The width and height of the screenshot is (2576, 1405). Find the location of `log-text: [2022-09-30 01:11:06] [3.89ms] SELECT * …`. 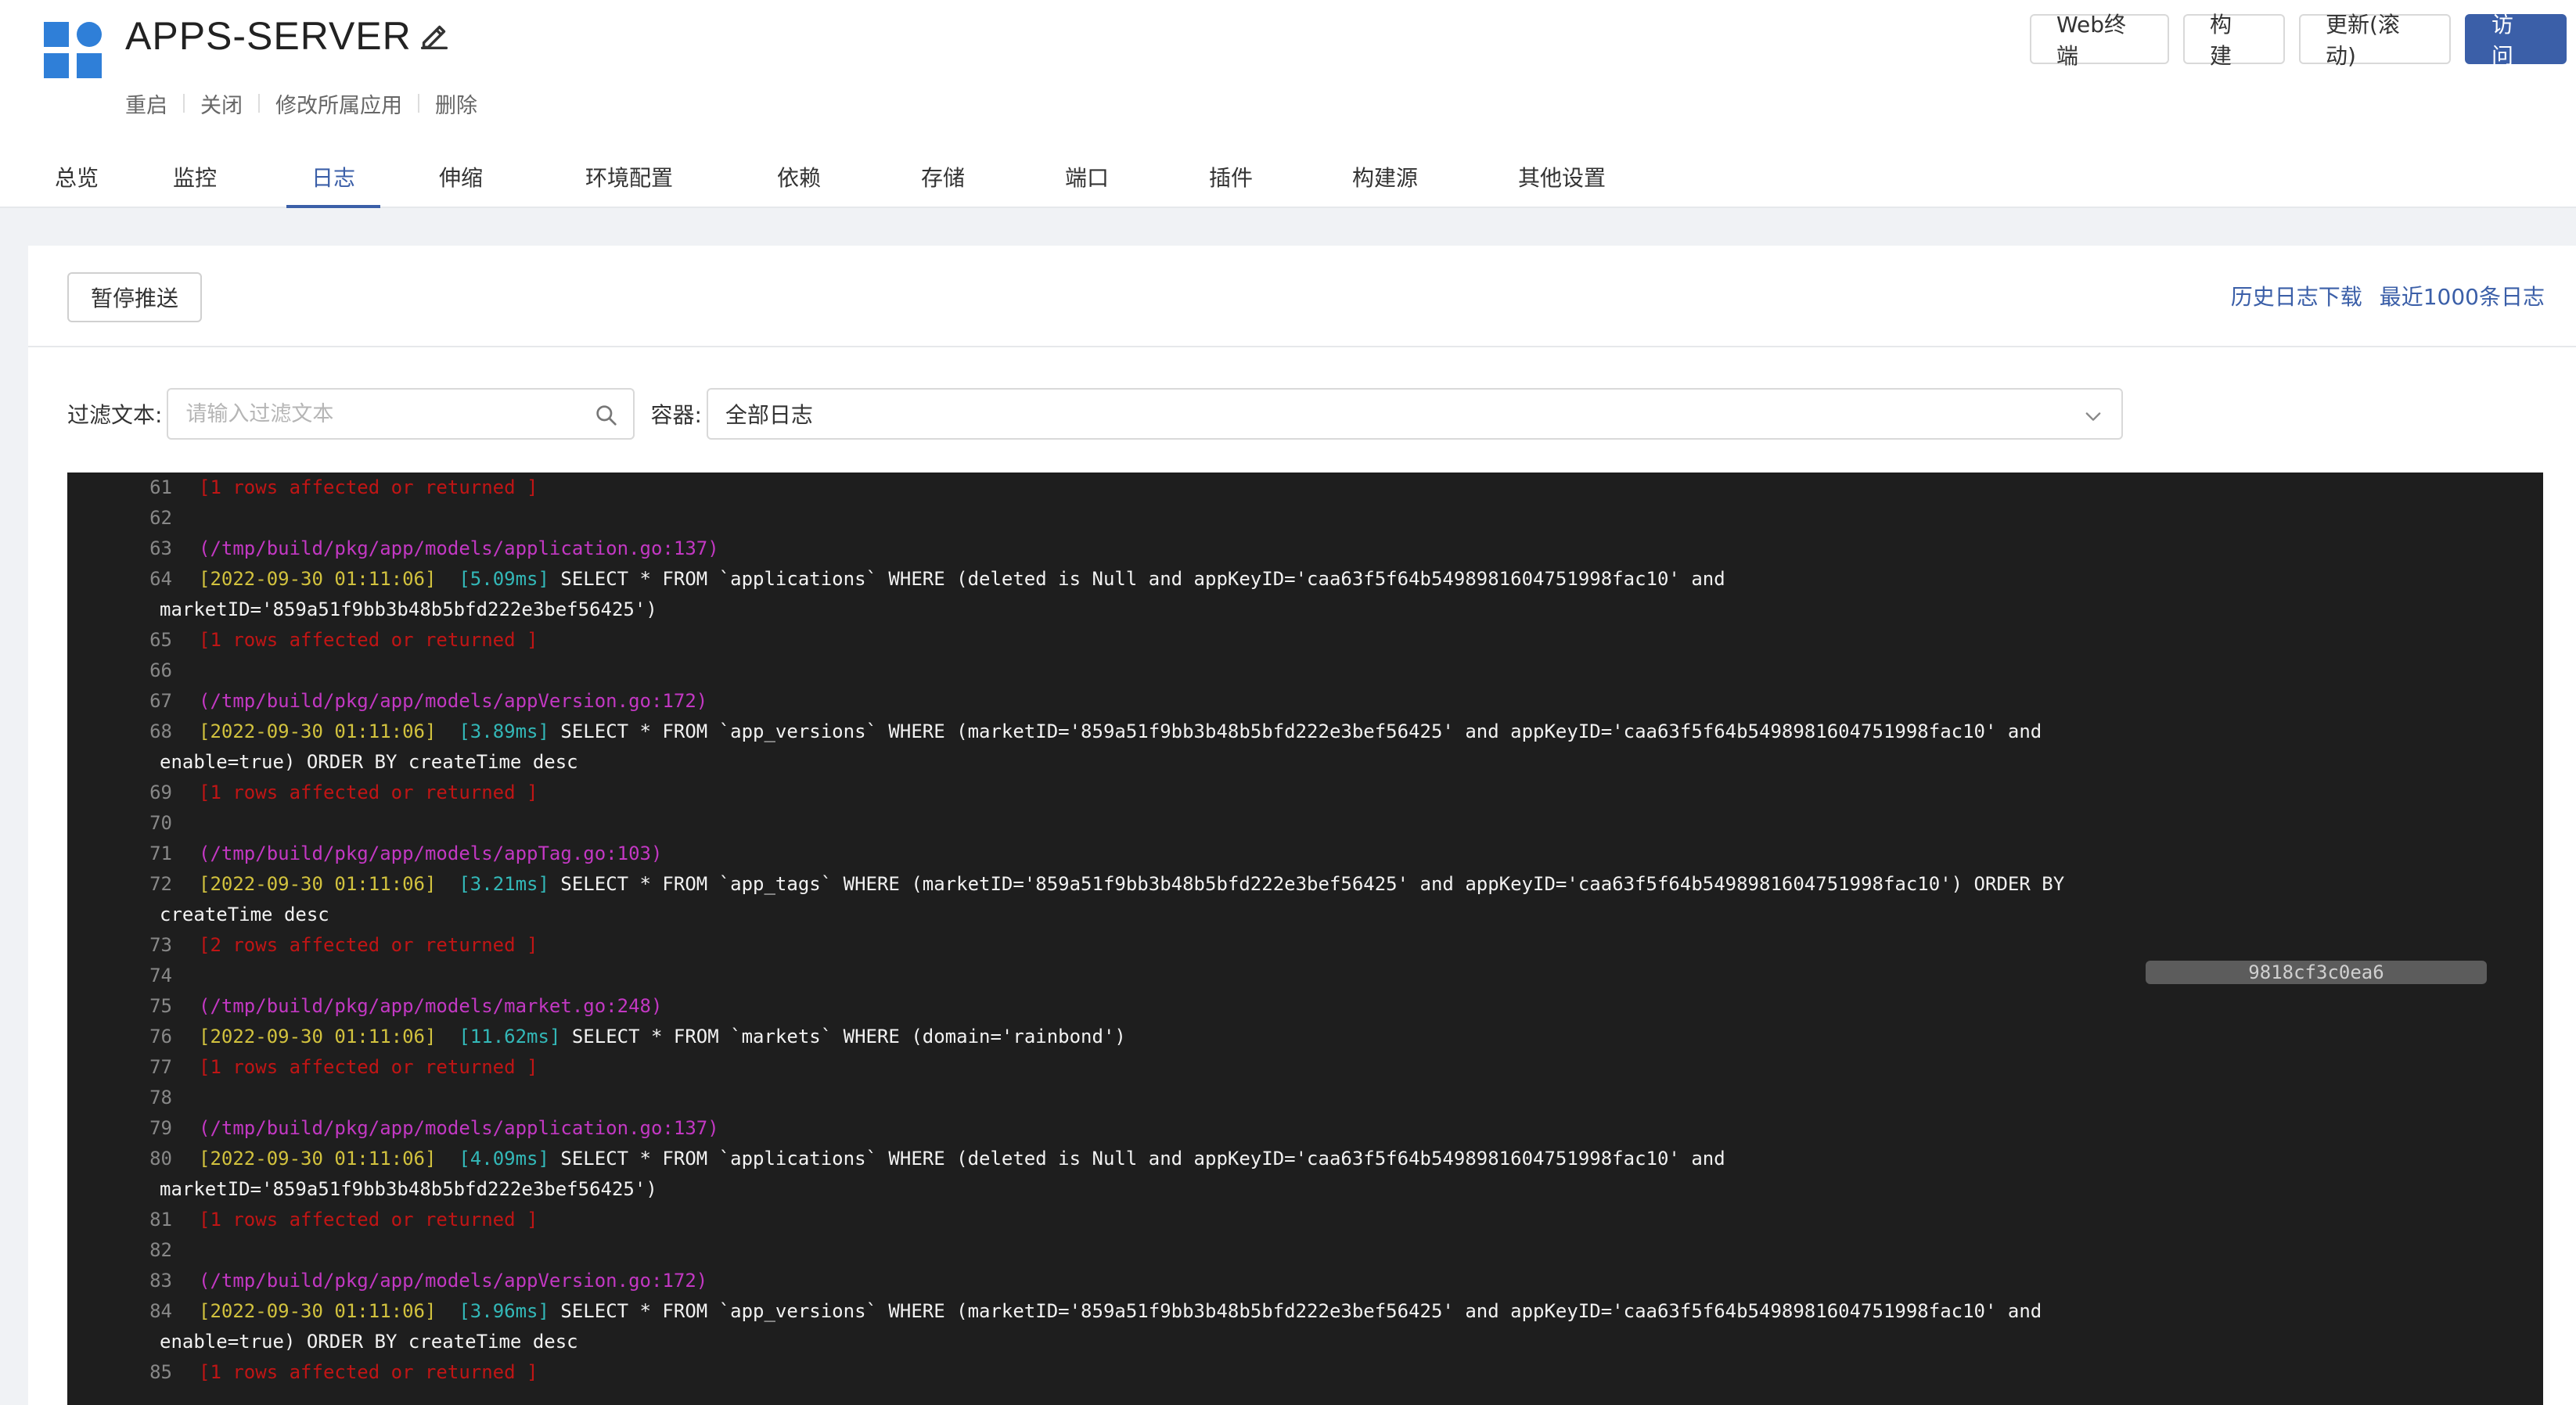

log-text: [2022-09-30 01:11:06] [3.89ms] SELECT * … is located at coordinates (1120, 732).